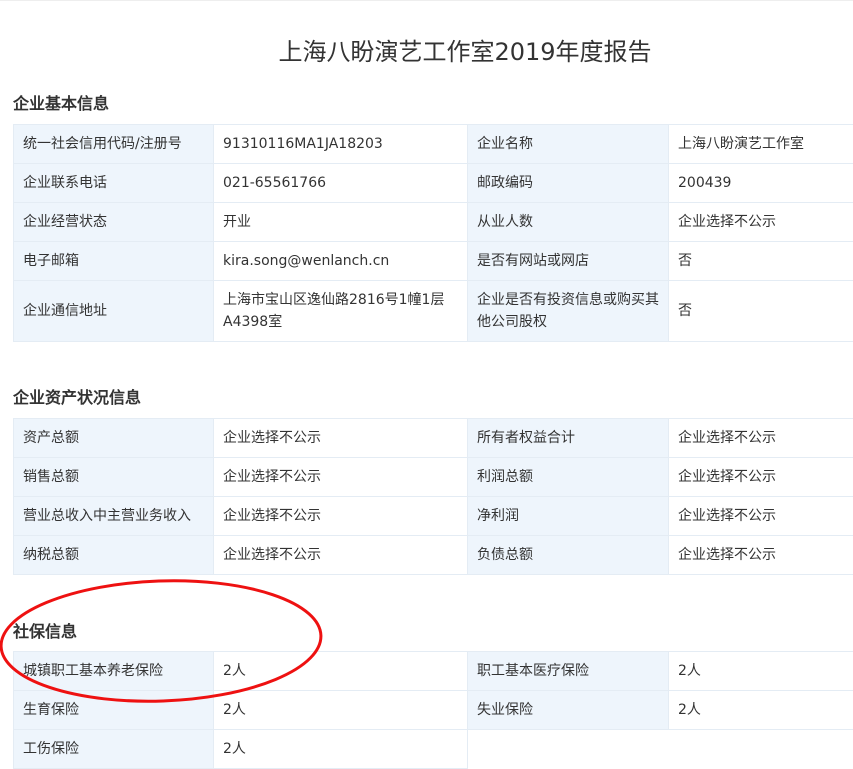  What do you see at coordinates (568, 144) in the screenshot?
I see `field-label: 企业名称` at bounding box center [568, 144].